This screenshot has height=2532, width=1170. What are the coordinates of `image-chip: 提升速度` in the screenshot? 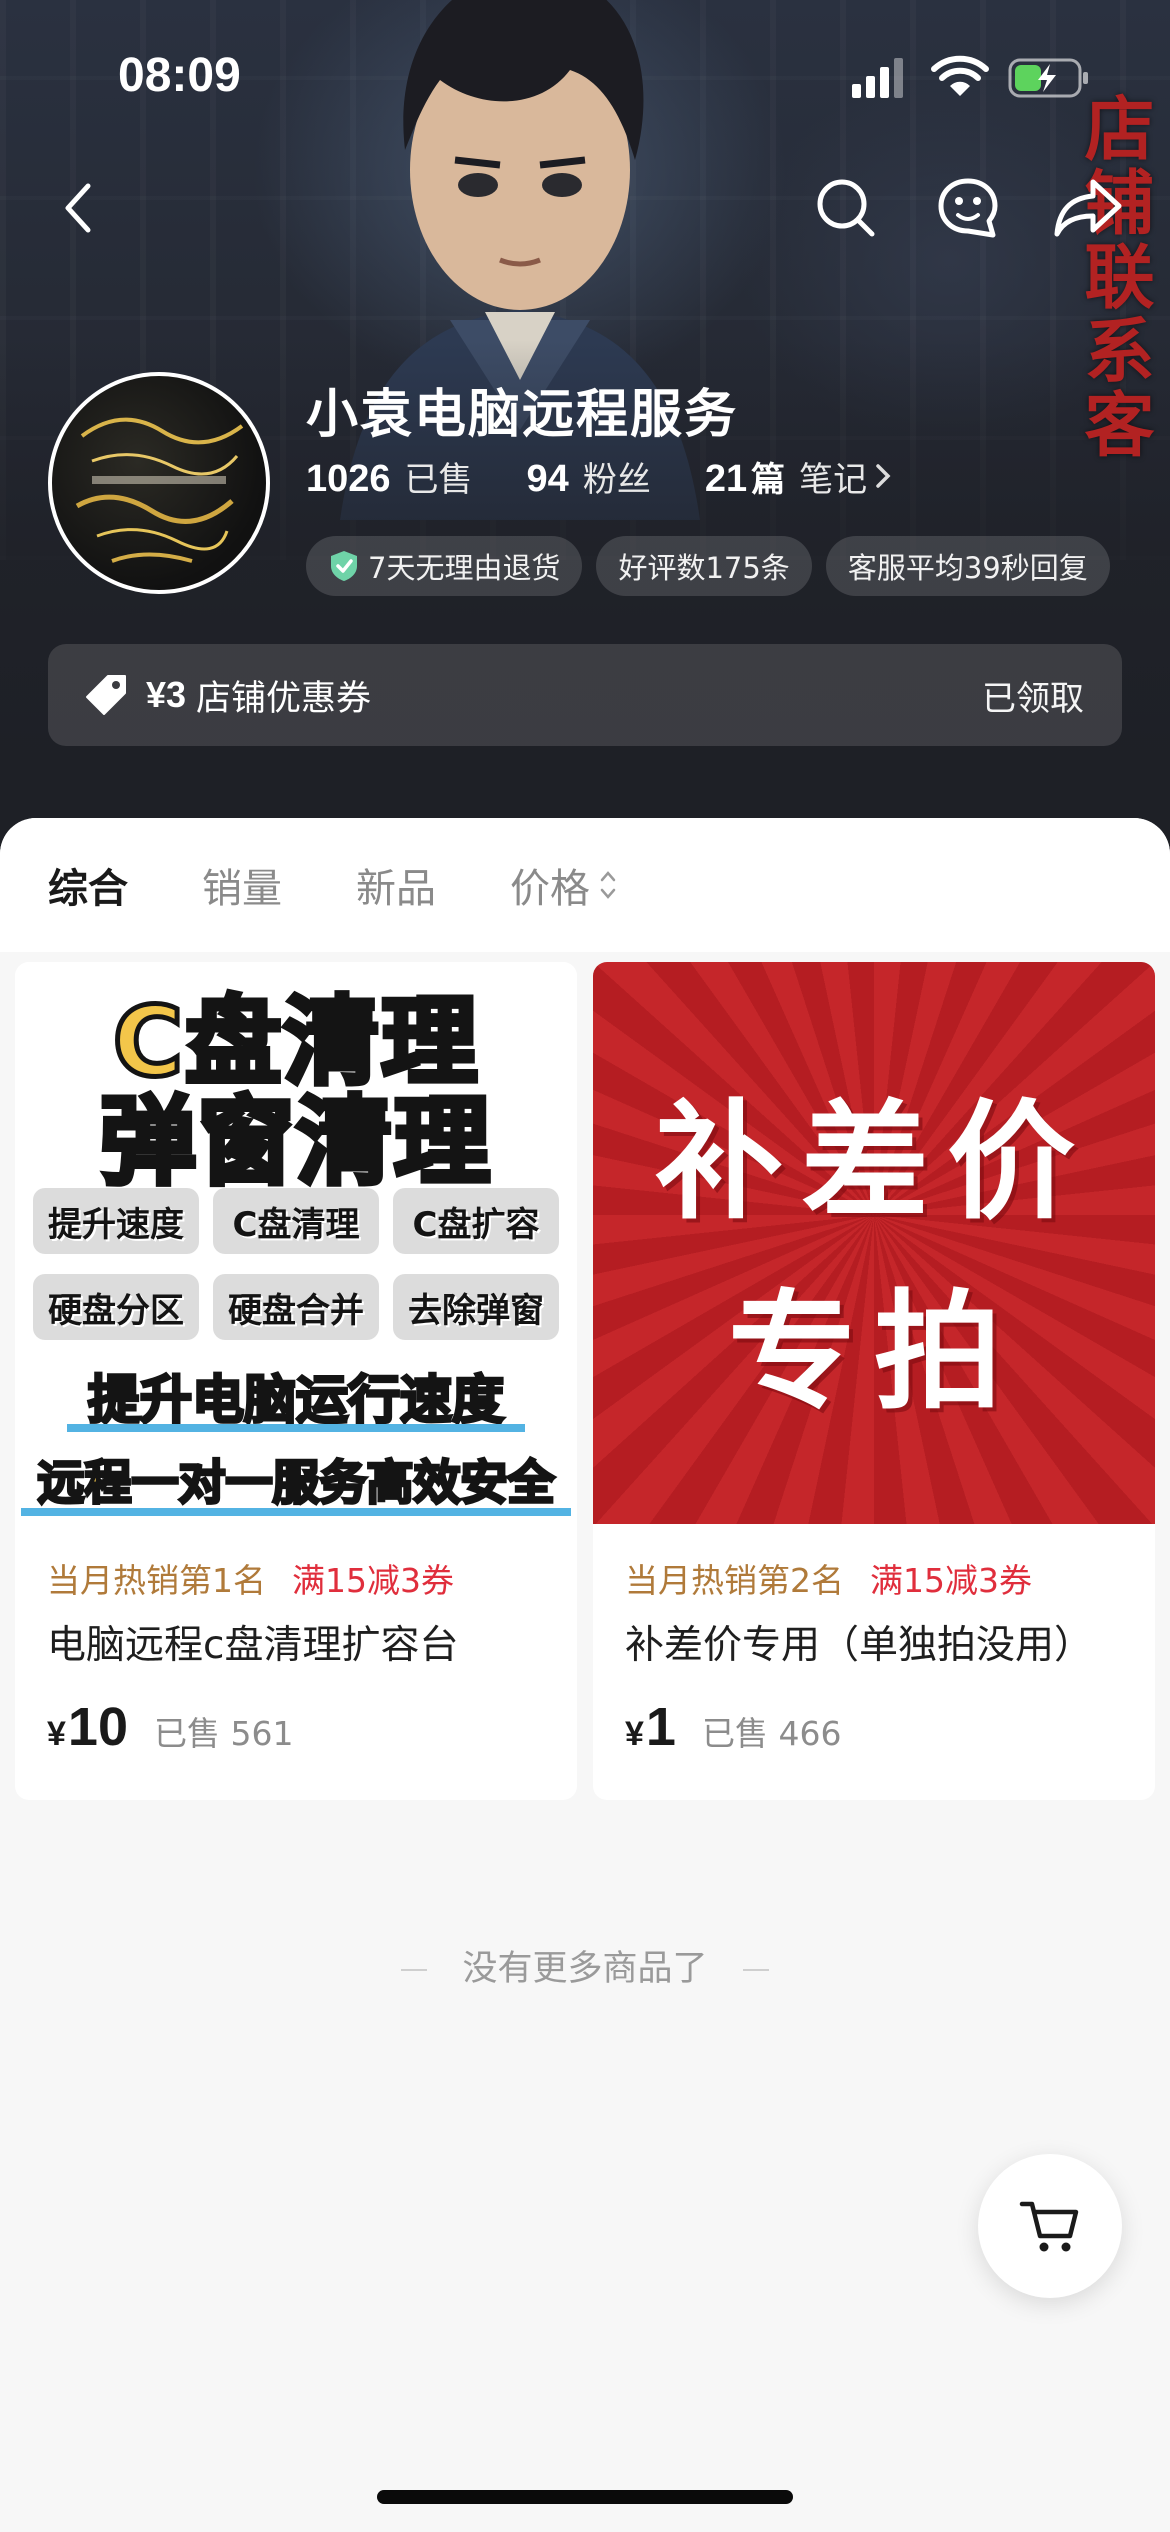 It's located at (116, 1221).